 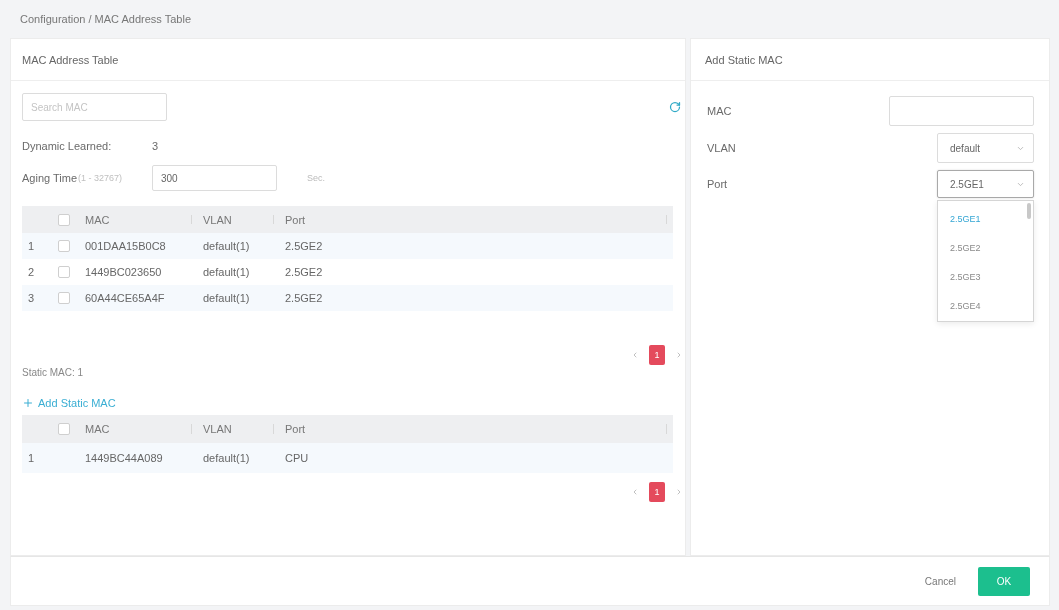 I want to click on info-label: Dynamic Learned:, so click(x=67, y=146).